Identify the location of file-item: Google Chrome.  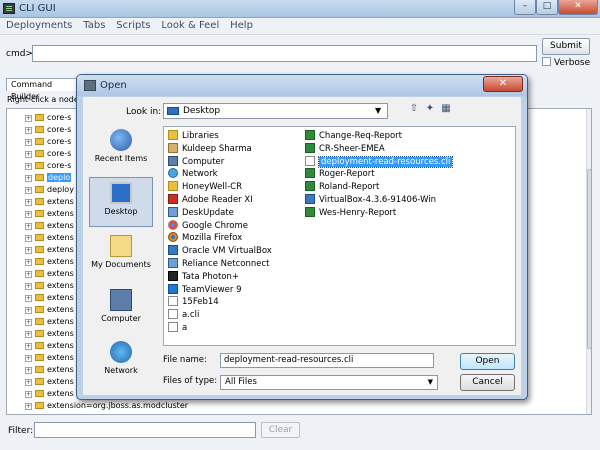
(208, 225).